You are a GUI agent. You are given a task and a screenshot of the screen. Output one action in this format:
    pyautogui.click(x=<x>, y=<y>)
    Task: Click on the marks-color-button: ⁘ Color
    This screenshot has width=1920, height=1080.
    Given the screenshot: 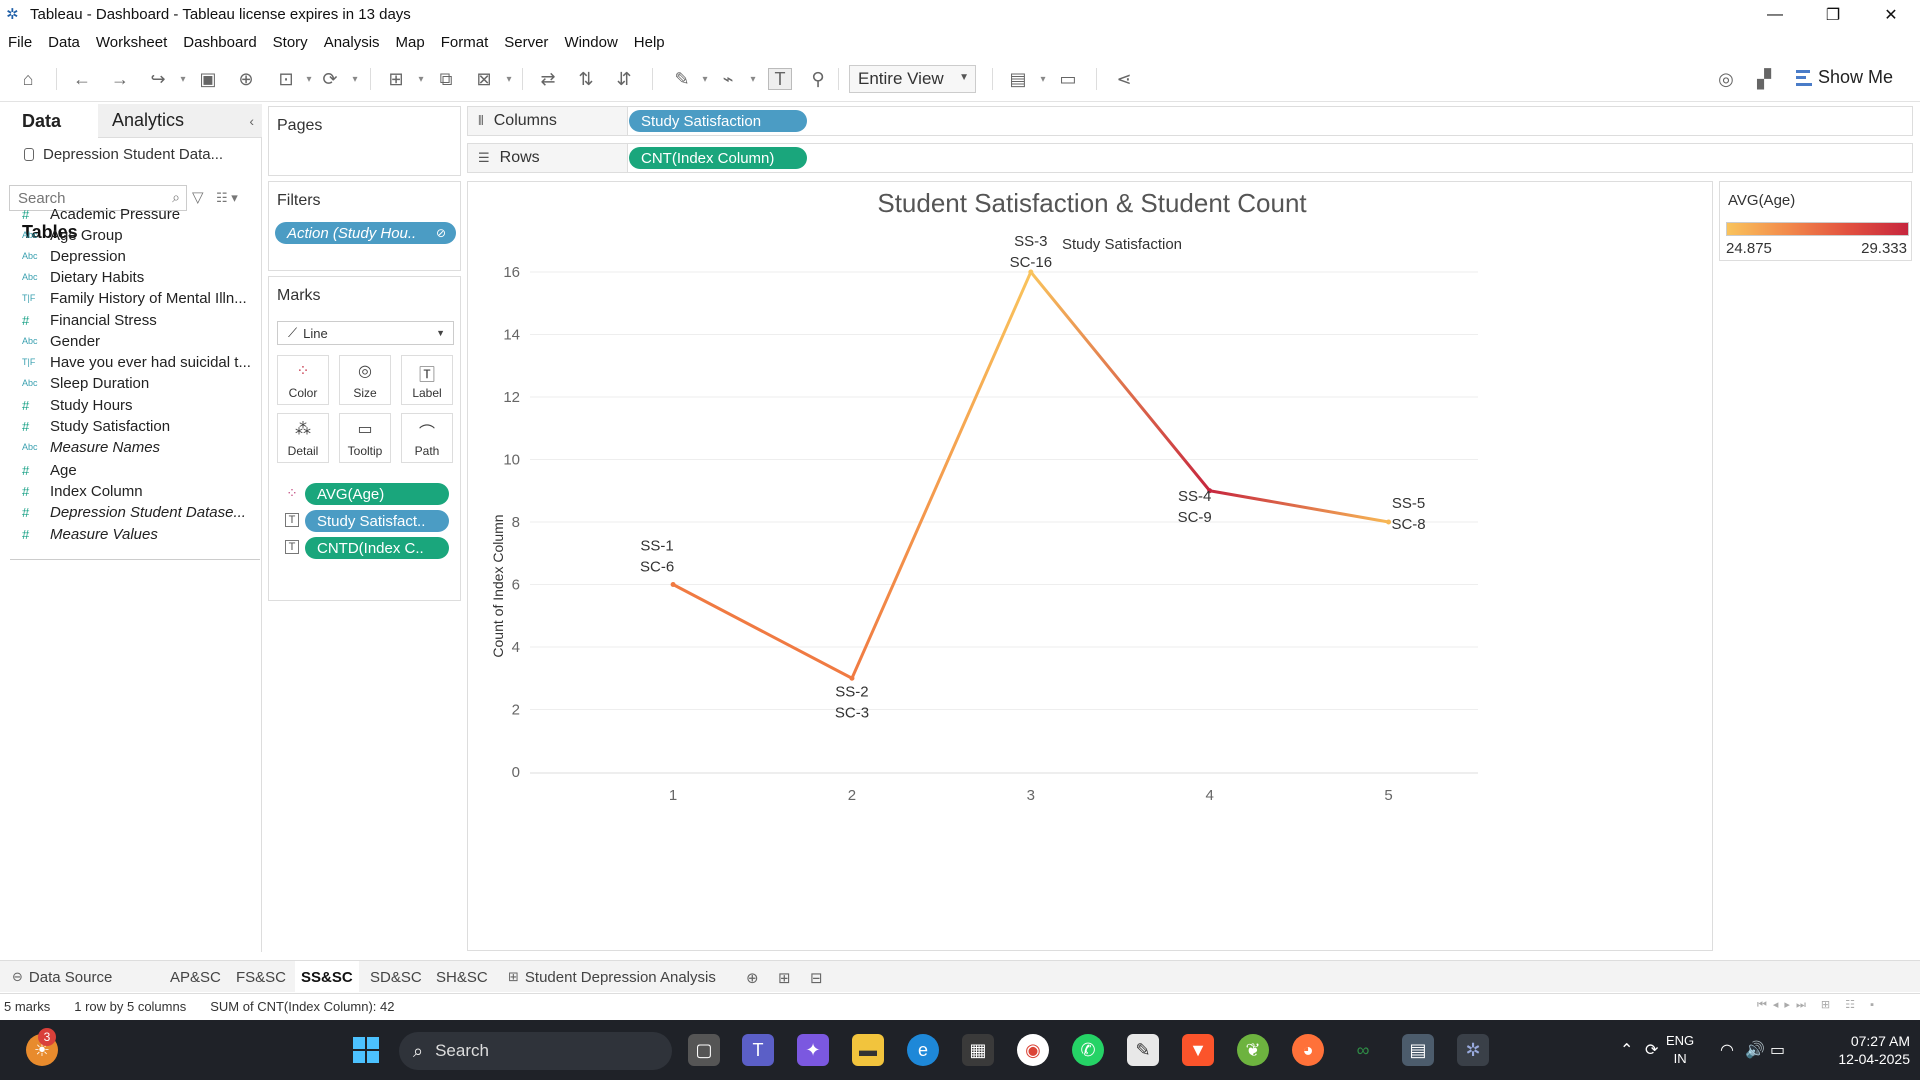 What is the action you would take?
    pyautogui.click(x=303, y=380)
    